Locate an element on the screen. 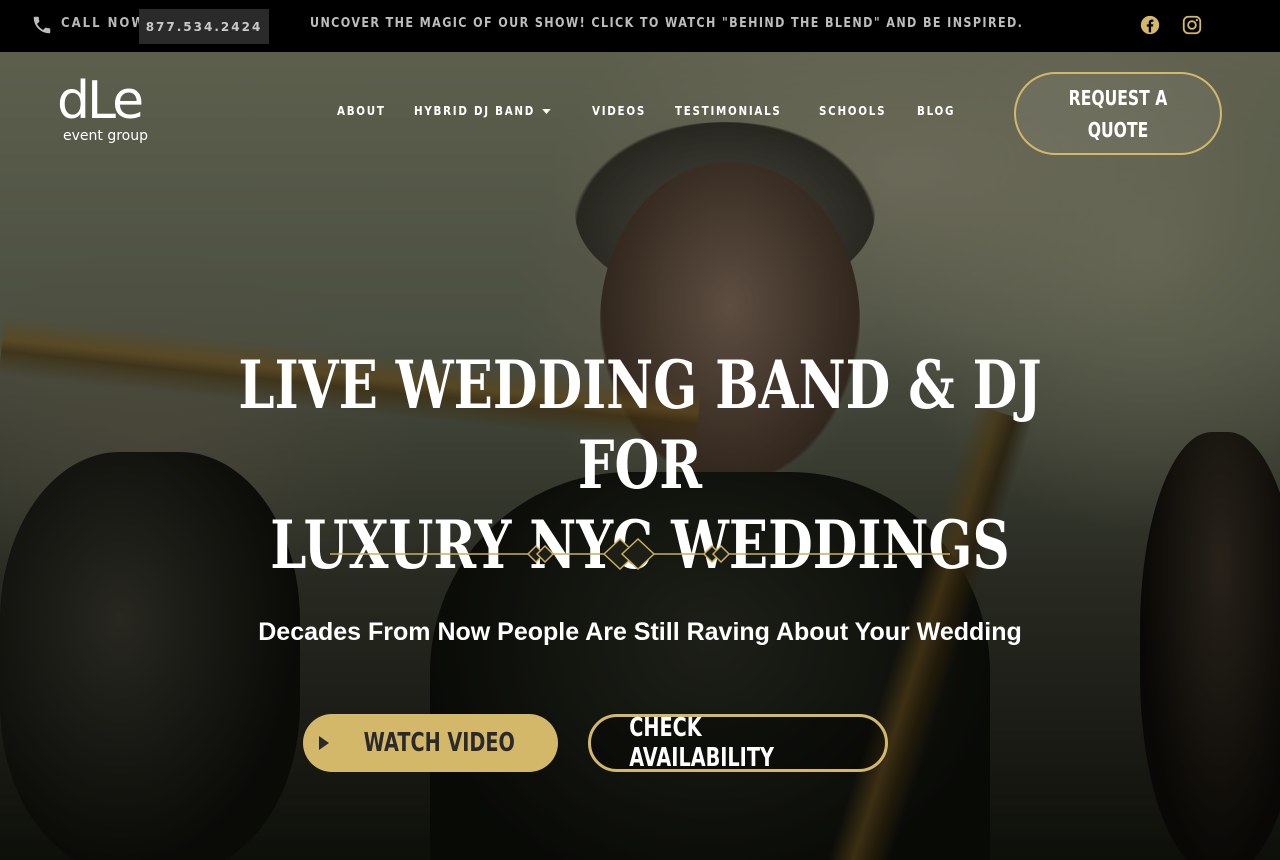  nav-item-testimonials: TESTIMONIALS is located at coordinates (728, 111).